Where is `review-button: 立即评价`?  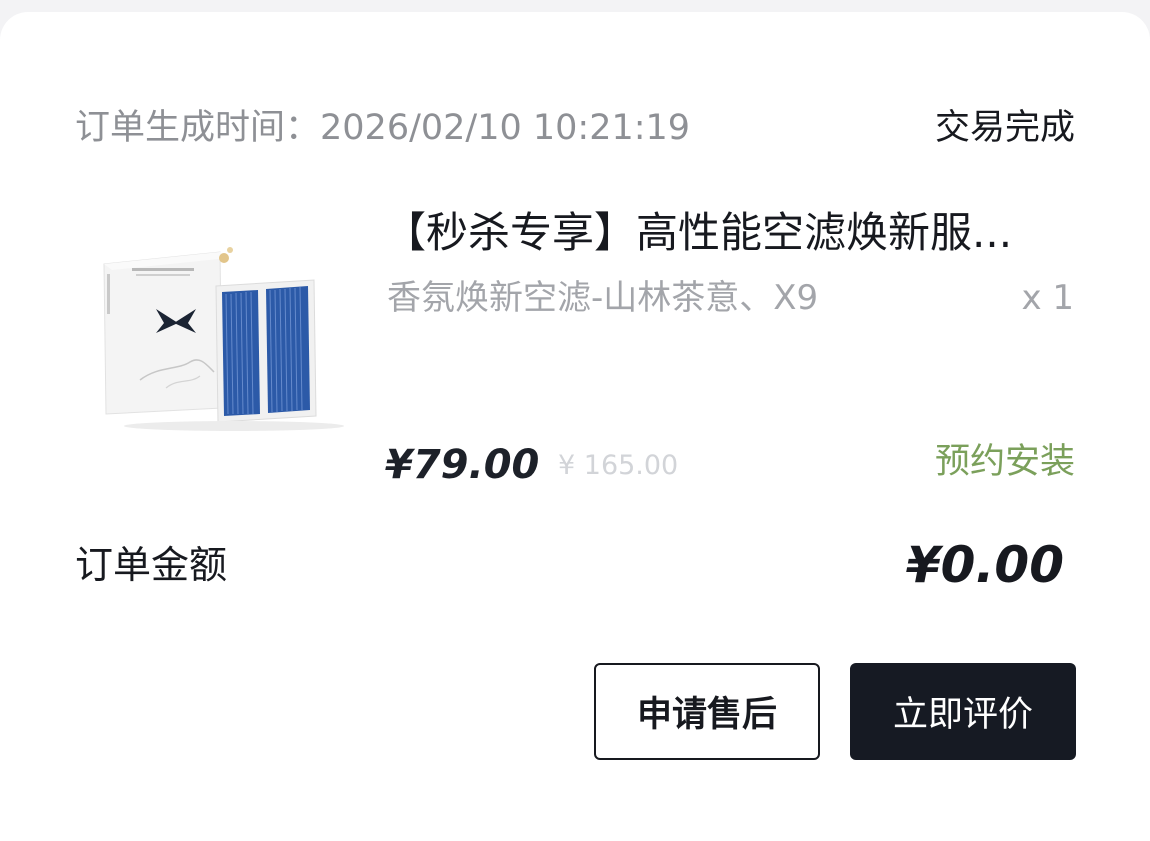 review-button: 立即评价 is located at coordinates (963, 711).